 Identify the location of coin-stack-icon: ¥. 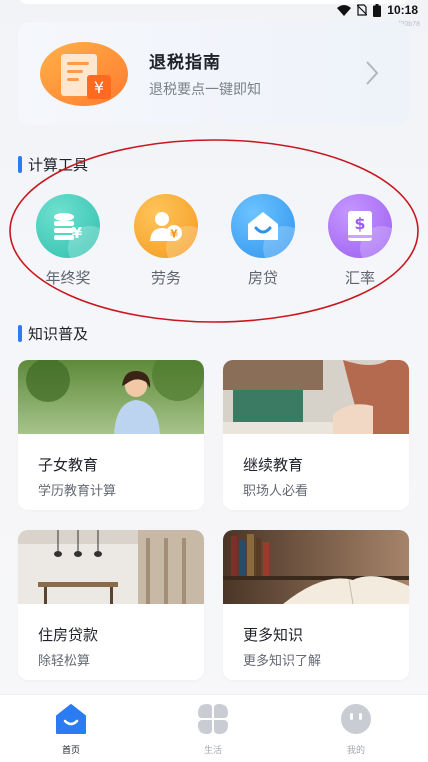
(68, 227).